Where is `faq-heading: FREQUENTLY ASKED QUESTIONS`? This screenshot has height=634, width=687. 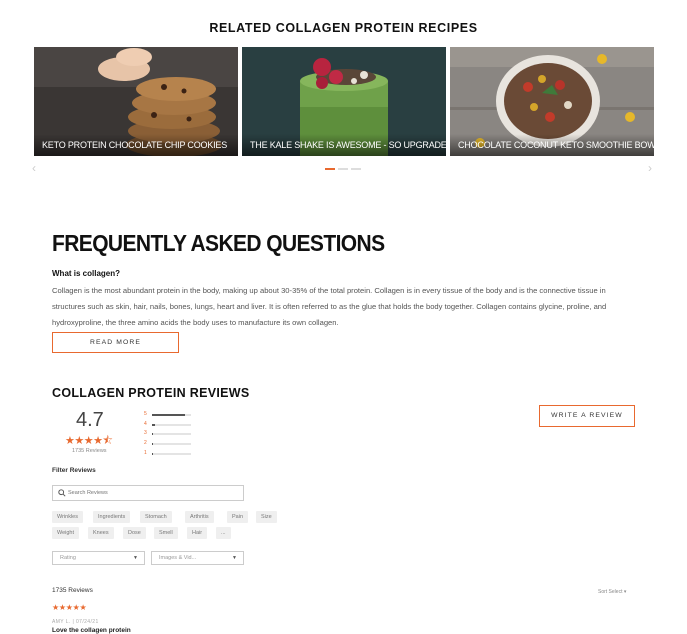
faq-heading: FREQUENTLY ASKED QUESTIONS is located at coordinates (218, 244).